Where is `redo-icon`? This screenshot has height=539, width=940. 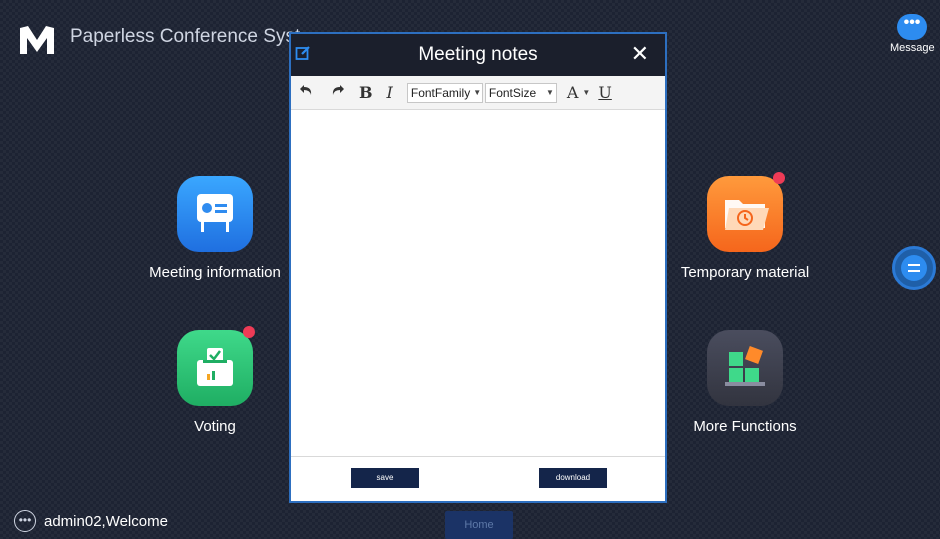
redo-icon is located at coordinates (337, 92).